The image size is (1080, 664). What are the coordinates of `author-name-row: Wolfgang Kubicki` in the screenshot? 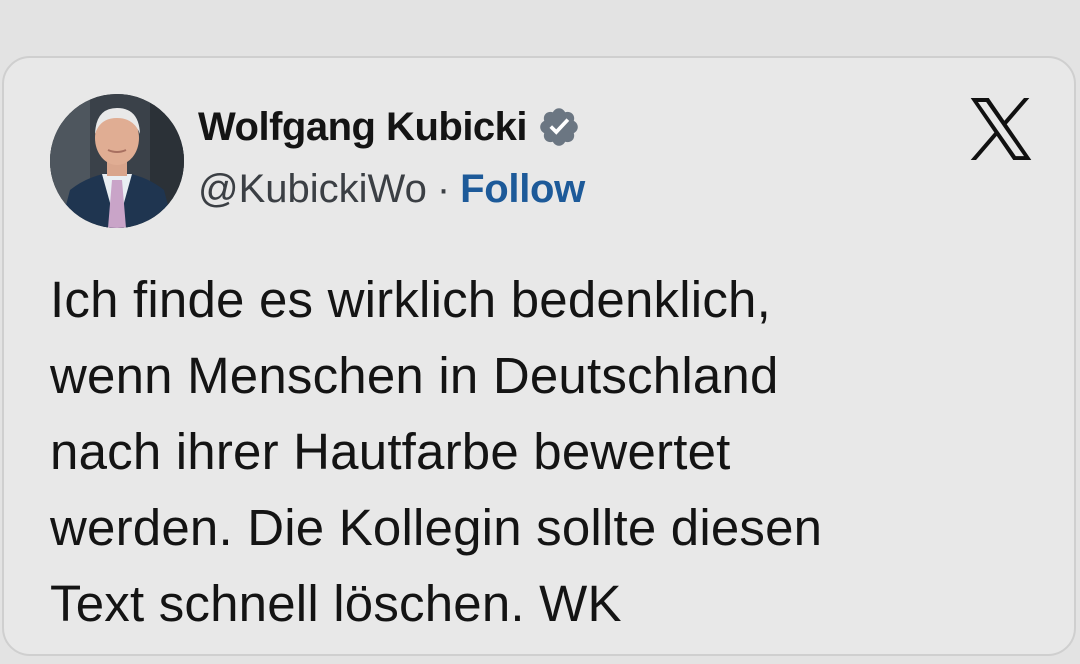 It's located at (389, 127).